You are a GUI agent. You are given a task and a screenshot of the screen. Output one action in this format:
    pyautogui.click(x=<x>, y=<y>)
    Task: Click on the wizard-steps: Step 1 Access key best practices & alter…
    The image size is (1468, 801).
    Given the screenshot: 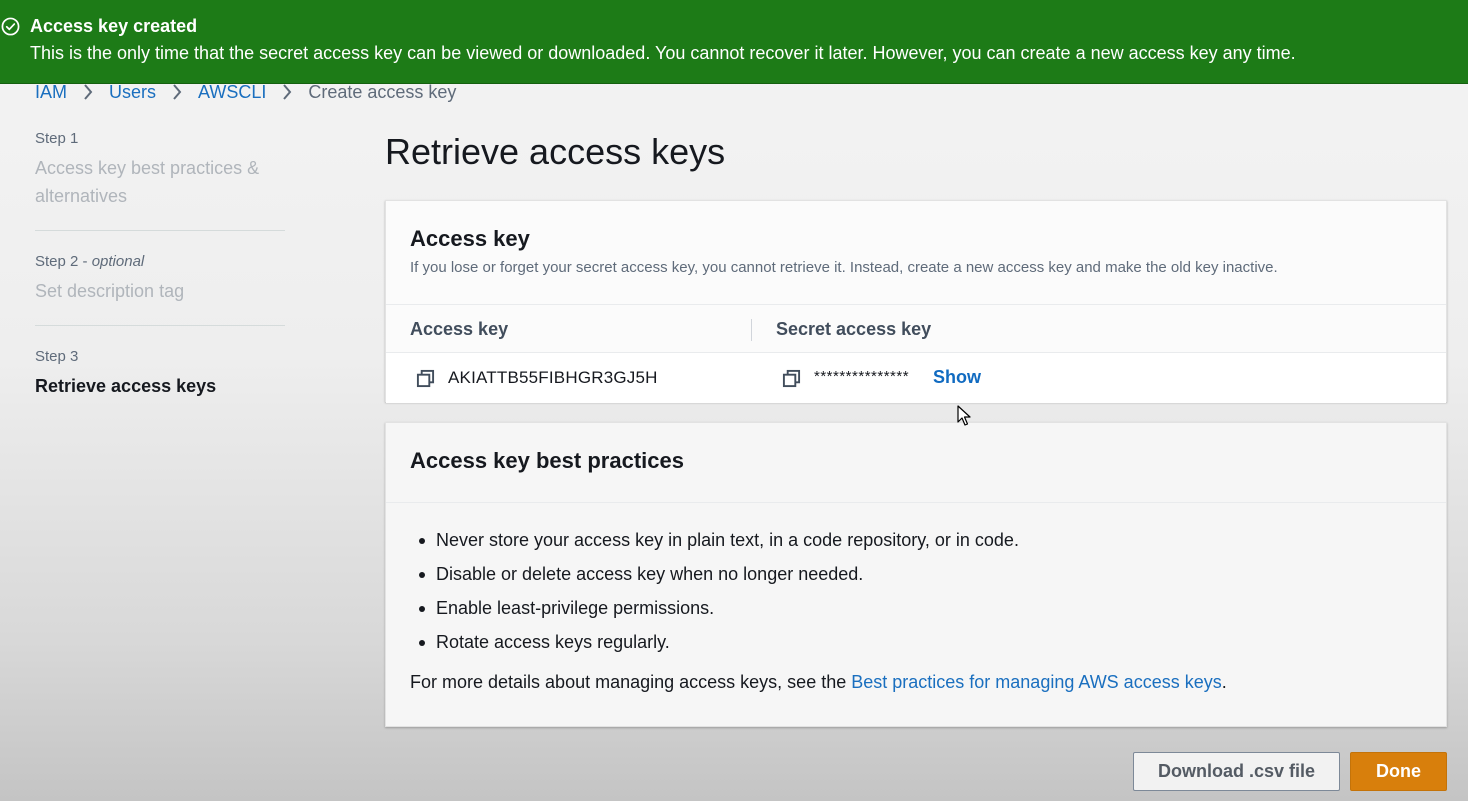 What is the action you would take?
    pyautogui.click(x=160, y=265)
    